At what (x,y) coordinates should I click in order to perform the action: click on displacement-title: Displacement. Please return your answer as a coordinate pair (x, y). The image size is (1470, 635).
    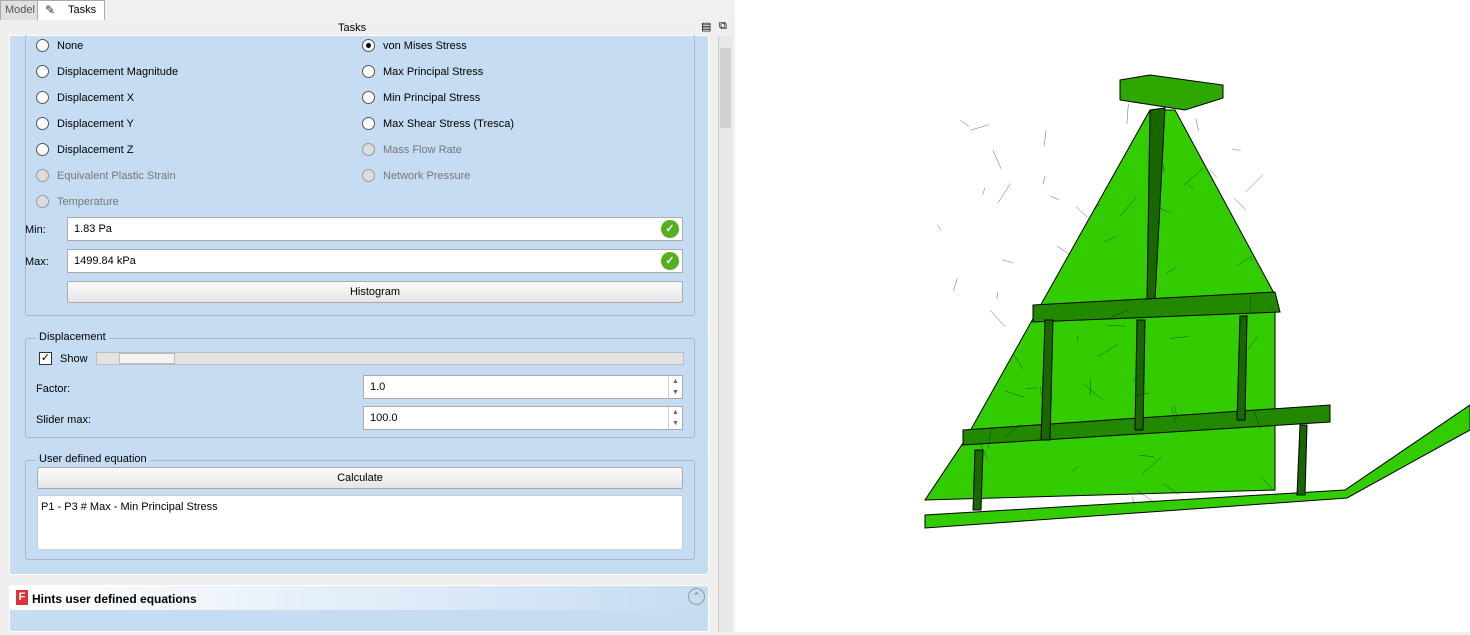
    Looking at the image, I should click on (72, 337).